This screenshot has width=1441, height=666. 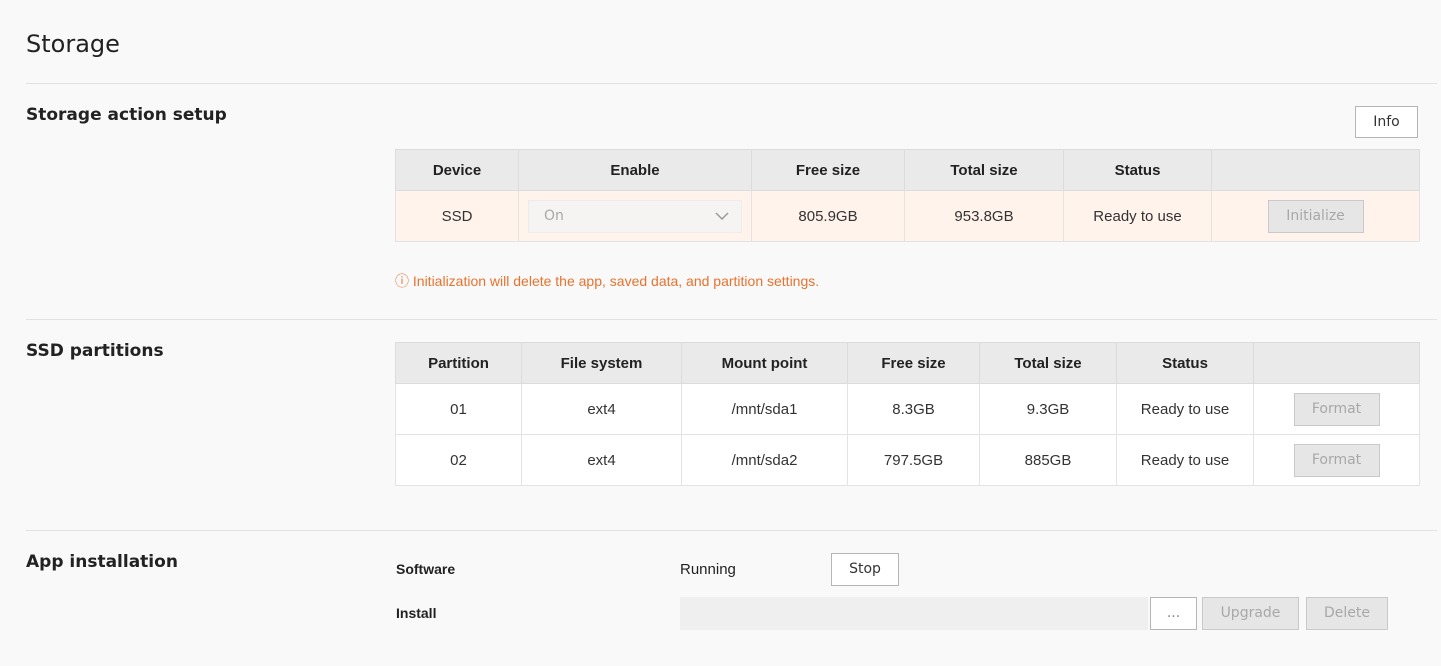 I want to click on upgrade-button: Upgrade, so click(x=1250, y=613).